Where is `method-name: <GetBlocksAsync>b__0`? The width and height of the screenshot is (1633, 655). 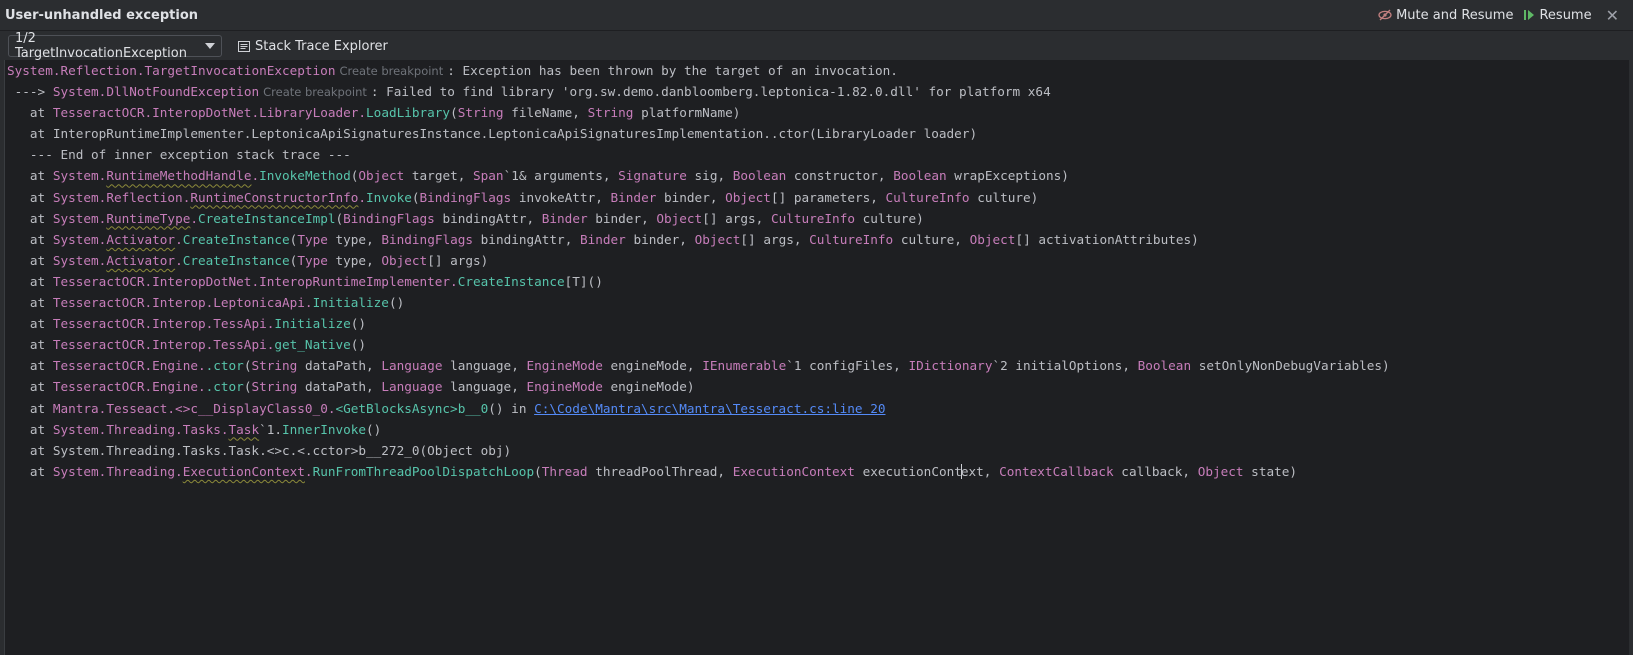 method-name: <GetBlocksAsync>b__0 is located at coordinates (411, 408).